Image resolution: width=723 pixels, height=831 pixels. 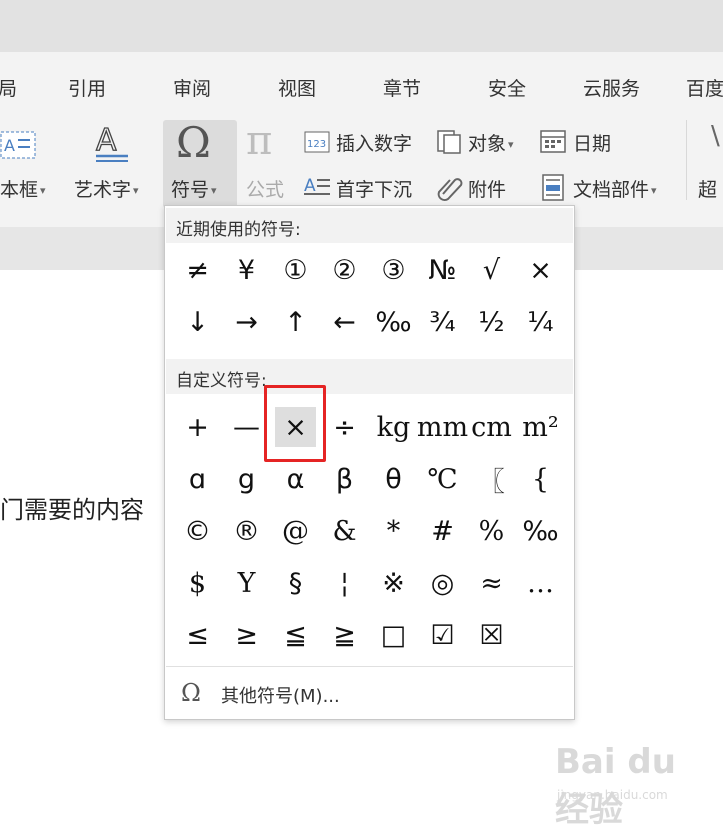 I want to click on custom-symbol: &, so click(x=344, y=531).